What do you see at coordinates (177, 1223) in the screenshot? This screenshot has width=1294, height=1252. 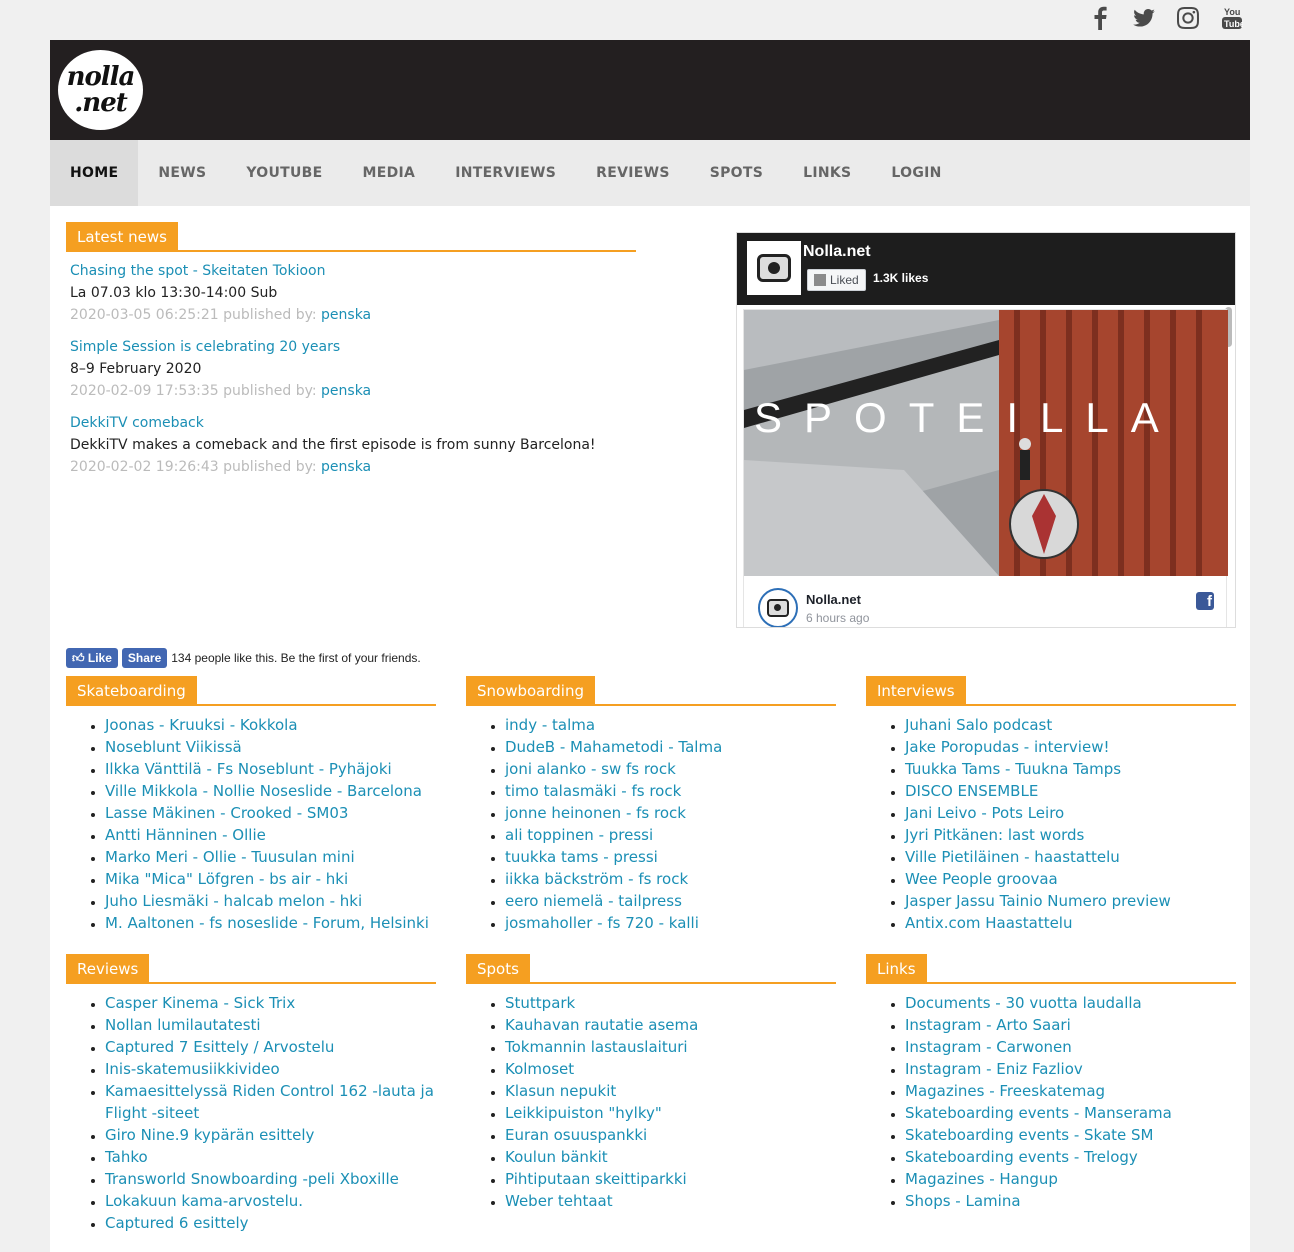 I see `list-link: Captured 6 esittely` at bounding box center [177, 1223].